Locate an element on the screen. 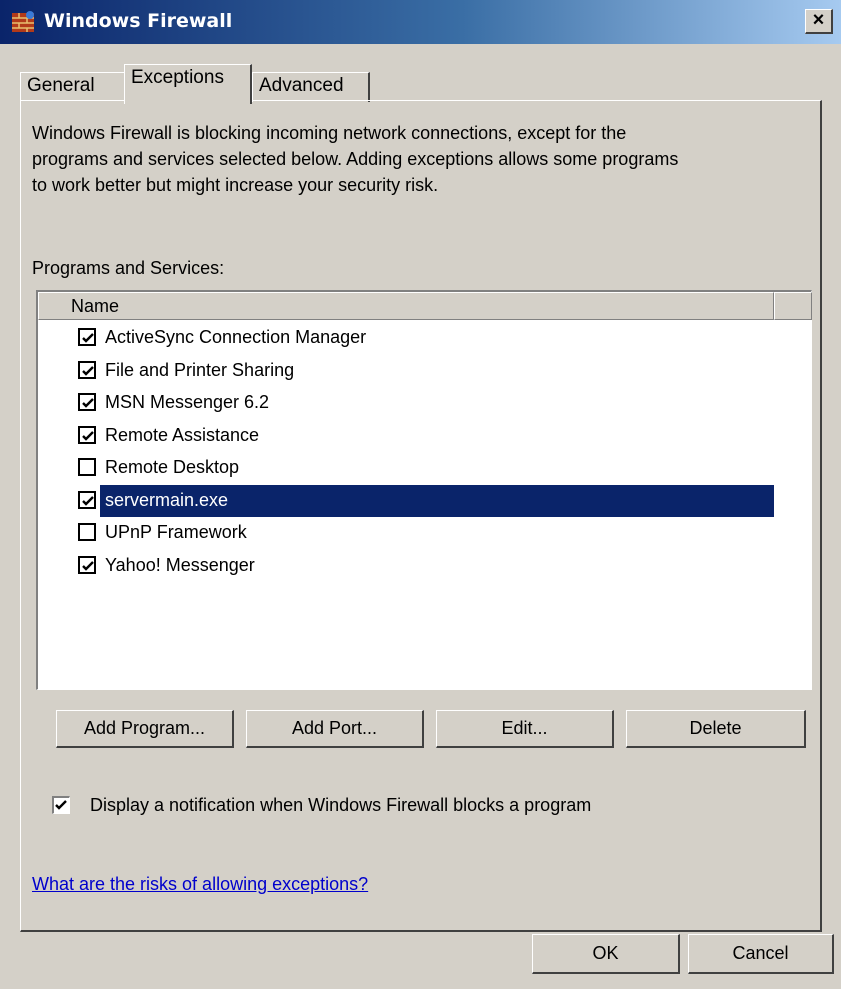 This screenshot has height=989, width=841. tab-general: General is located at coordinates (75, 87).